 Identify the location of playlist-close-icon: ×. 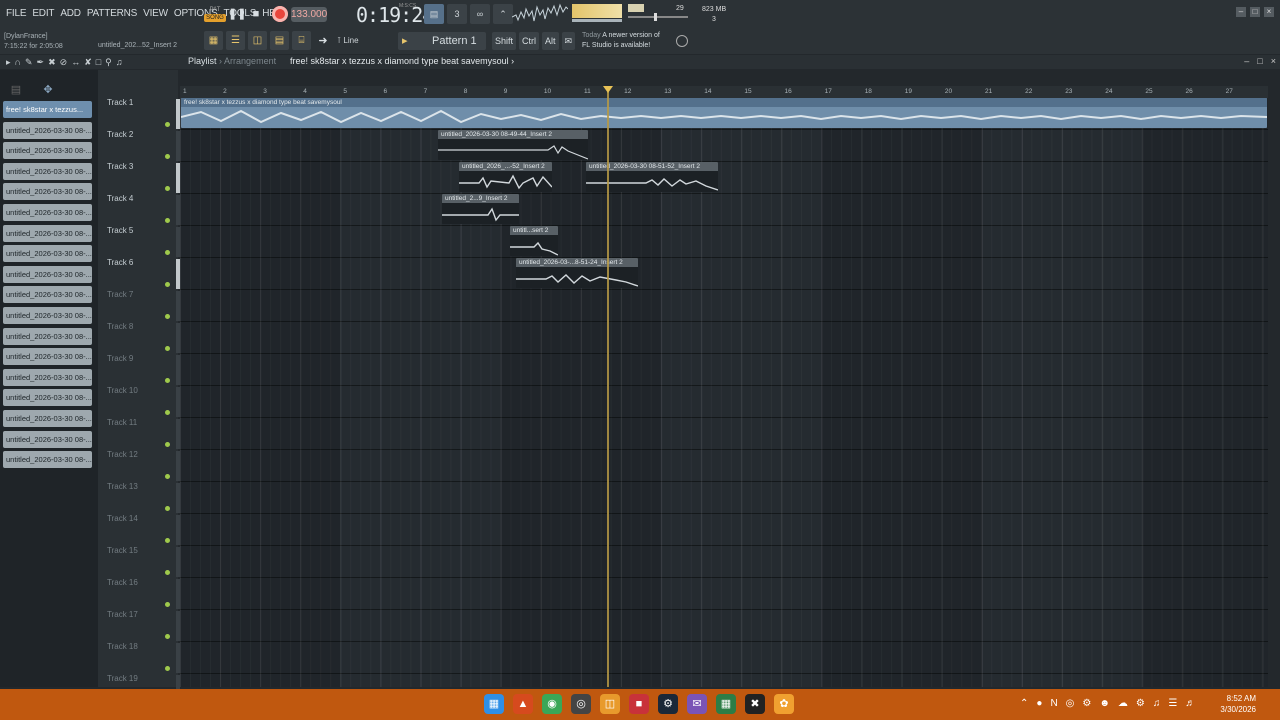
(1273, 61).